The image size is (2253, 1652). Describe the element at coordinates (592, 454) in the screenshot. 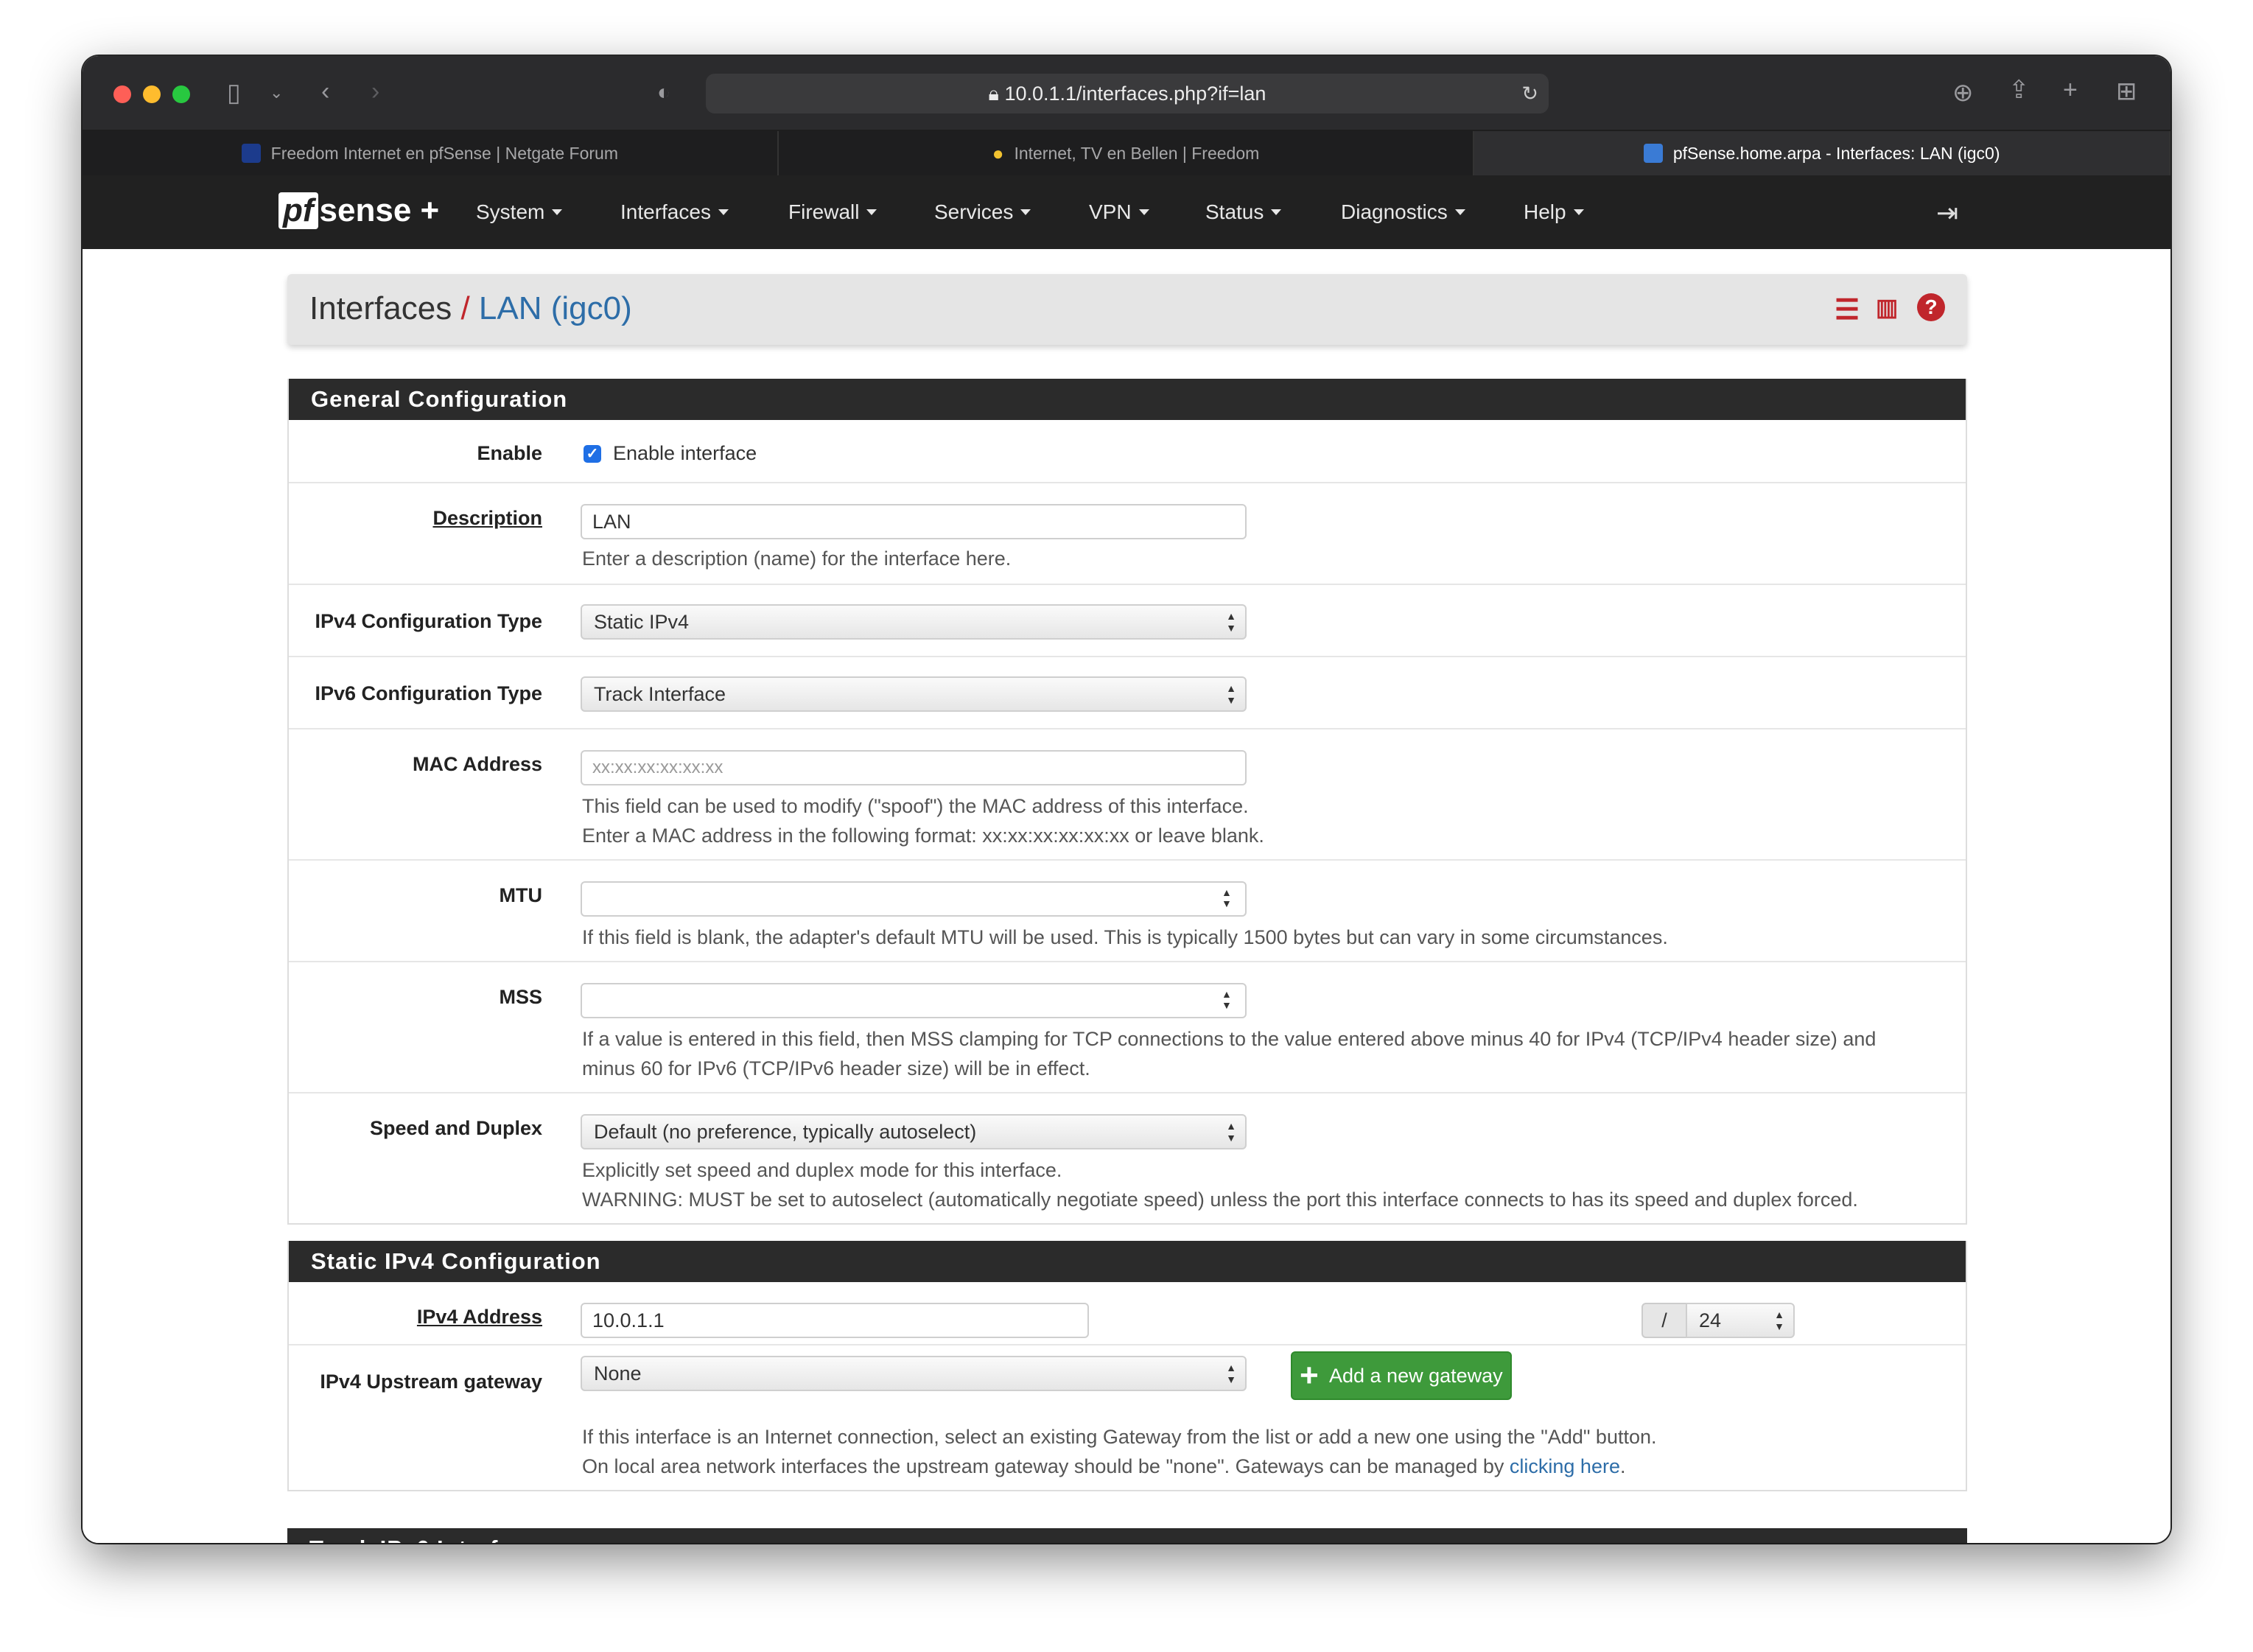

I see `enable-checkbox: ✓` at that location.